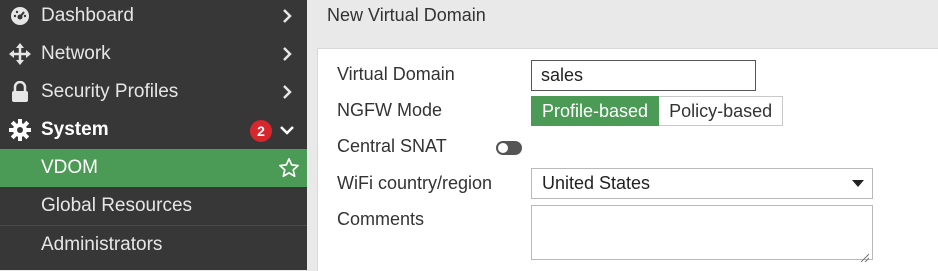  Describe the element at coordinates (287, 130) in the screenshot. I see `chevron-down-icon` at that location.